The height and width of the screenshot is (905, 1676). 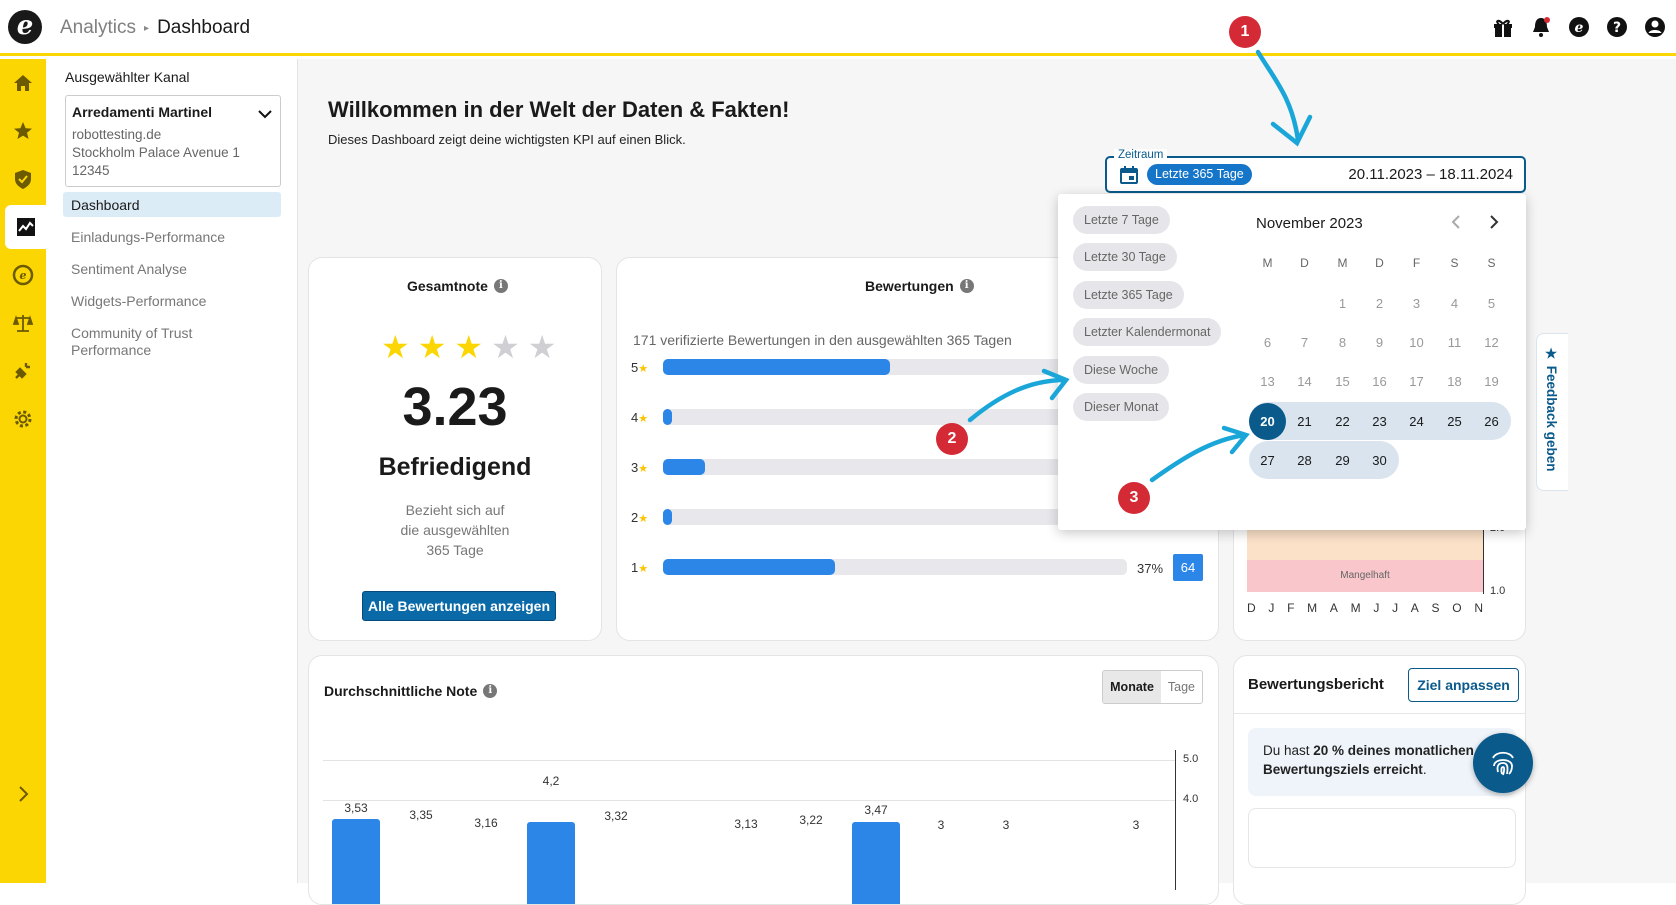 I want to click on arrow-2-head, so click(x=1055, y=384).